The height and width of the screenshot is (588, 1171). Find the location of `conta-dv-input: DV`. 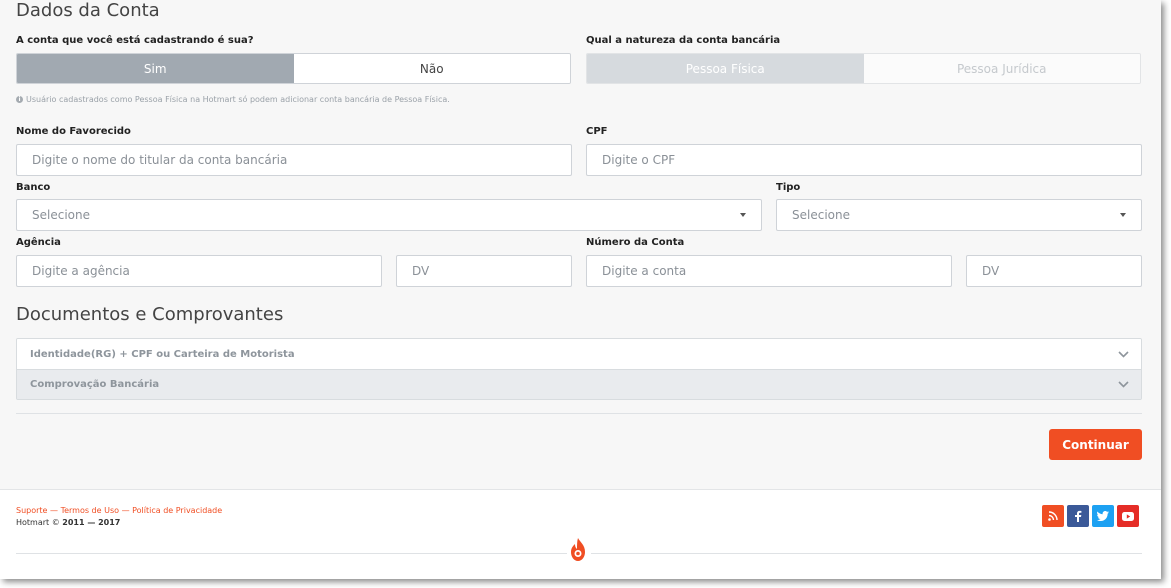

conta-dv-input: DV is located at coordinates (1054, 271).